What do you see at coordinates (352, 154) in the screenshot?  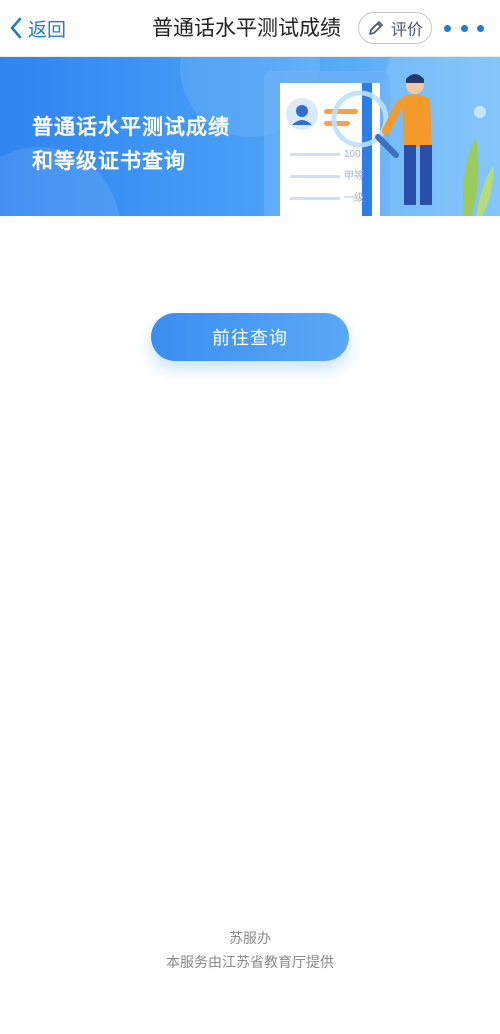 I see `illustration-score: 100` at bounding box center [352, 154].